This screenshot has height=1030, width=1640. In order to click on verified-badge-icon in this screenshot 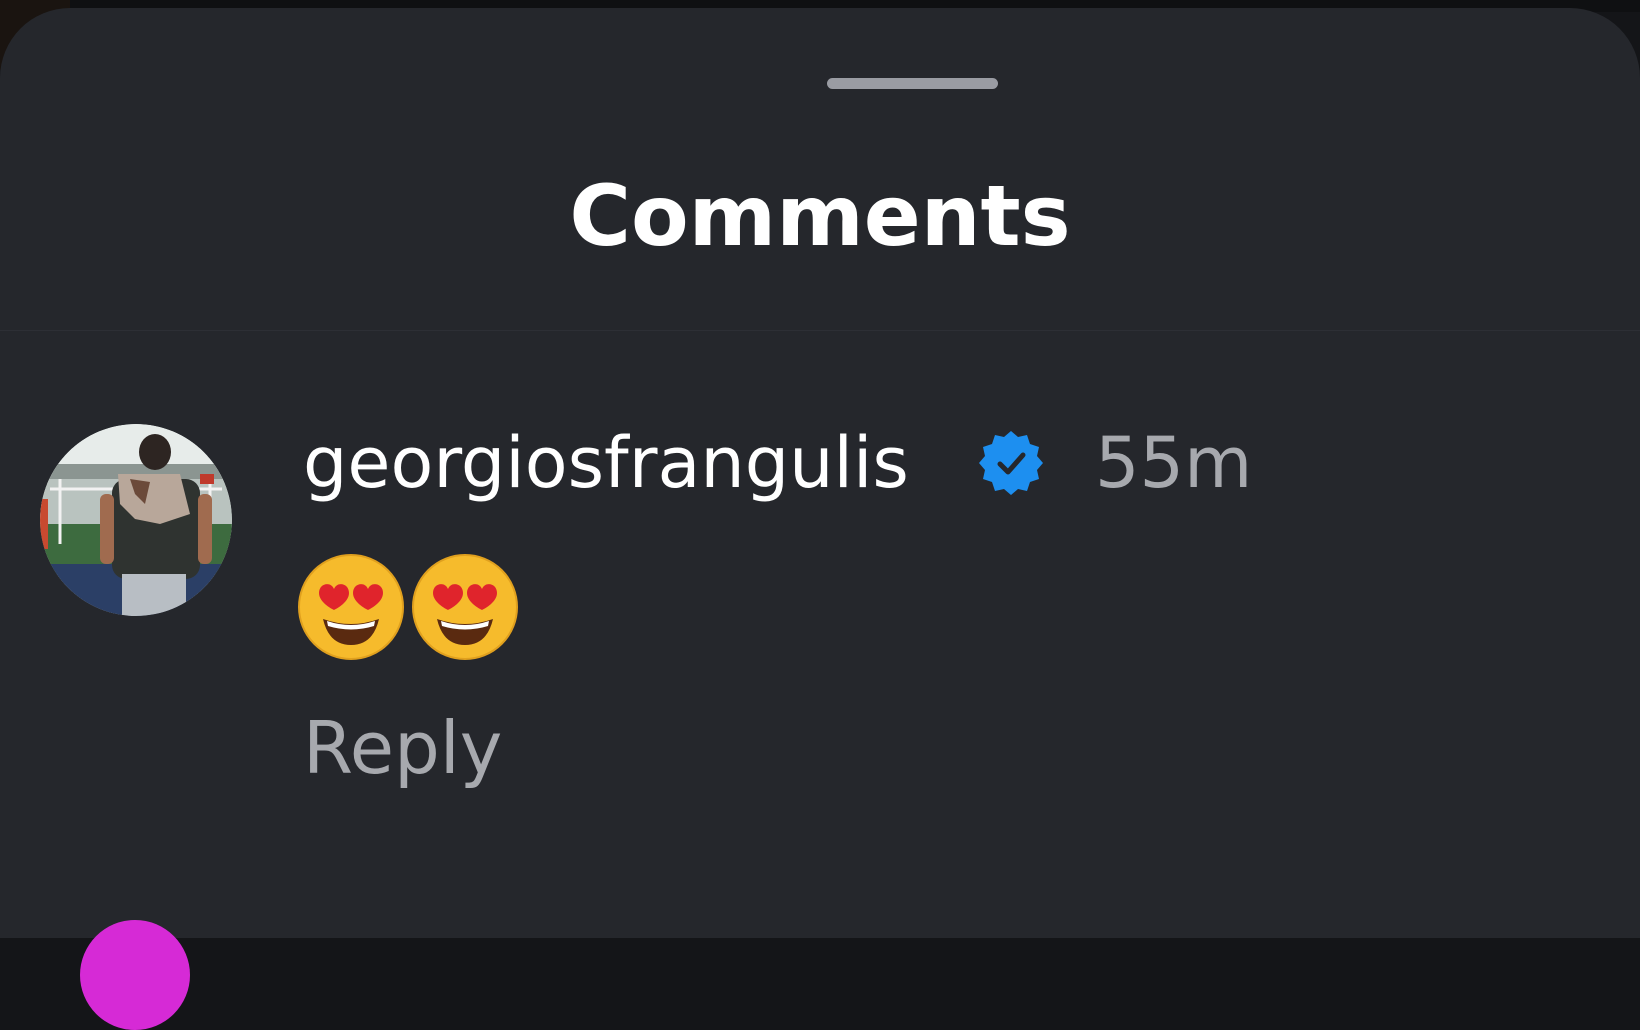, I will do `click(1011, 463)`.